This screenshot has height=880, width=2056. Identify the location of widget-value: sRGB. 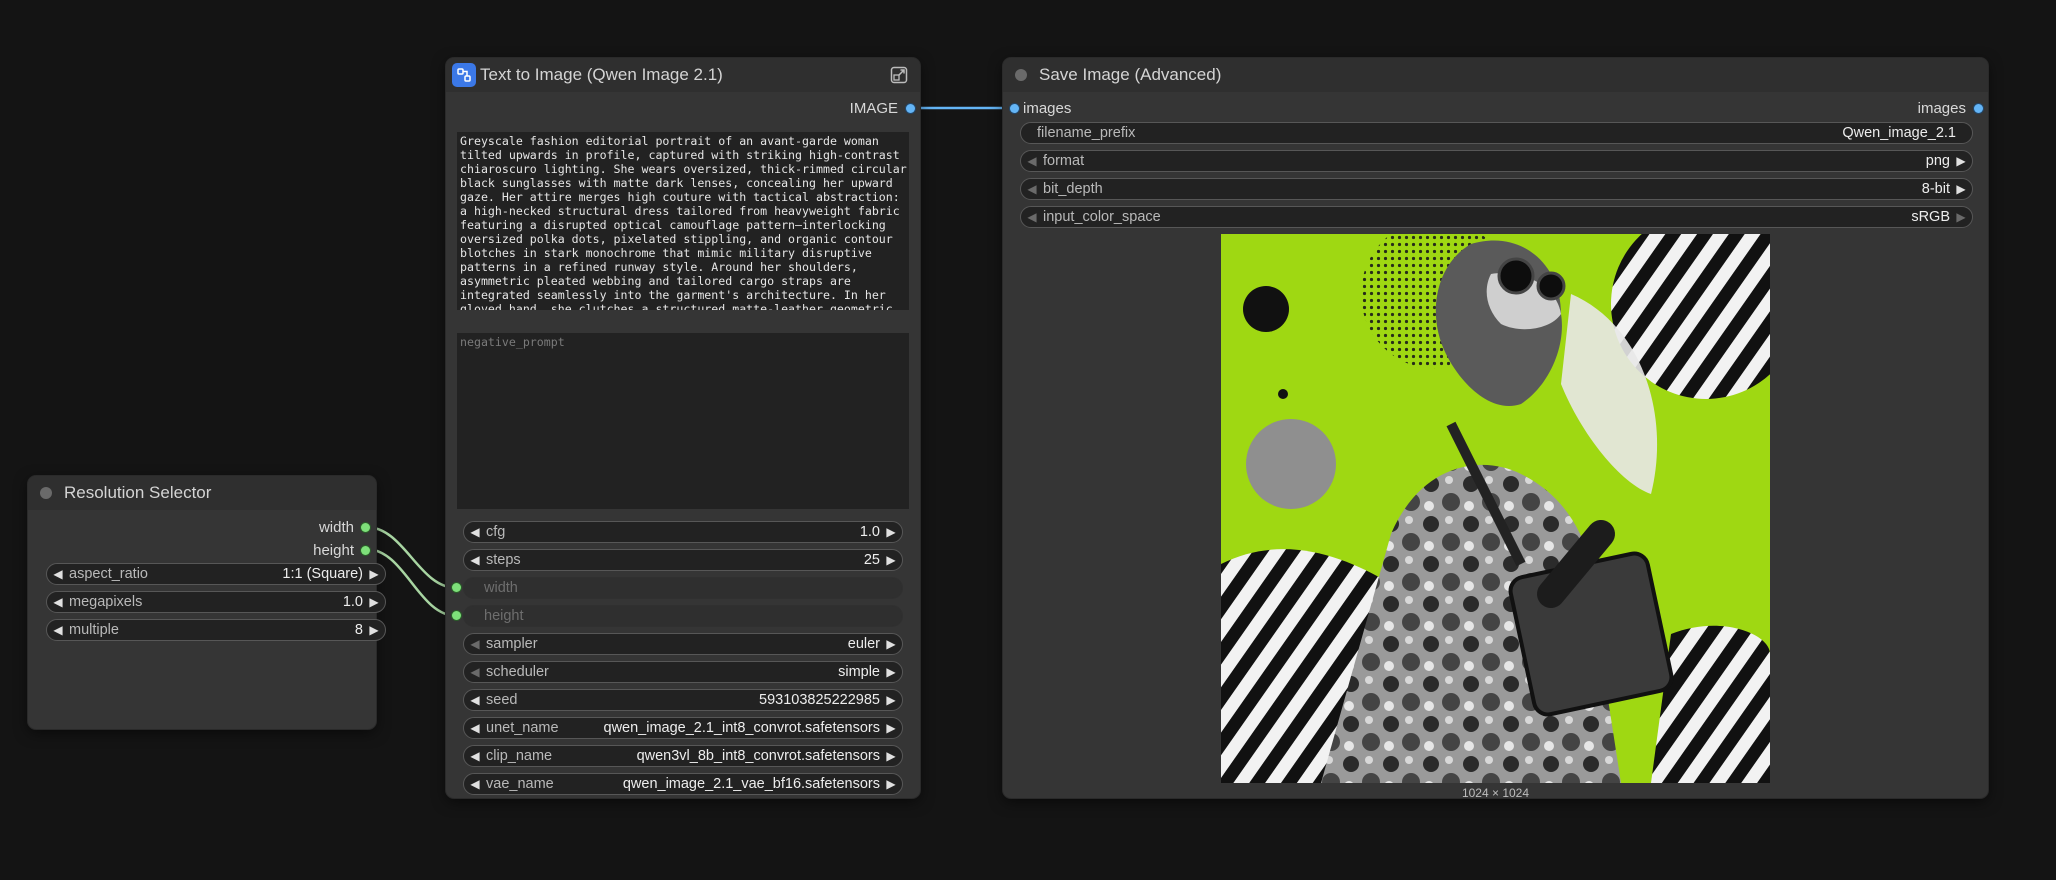
(1930, 217).